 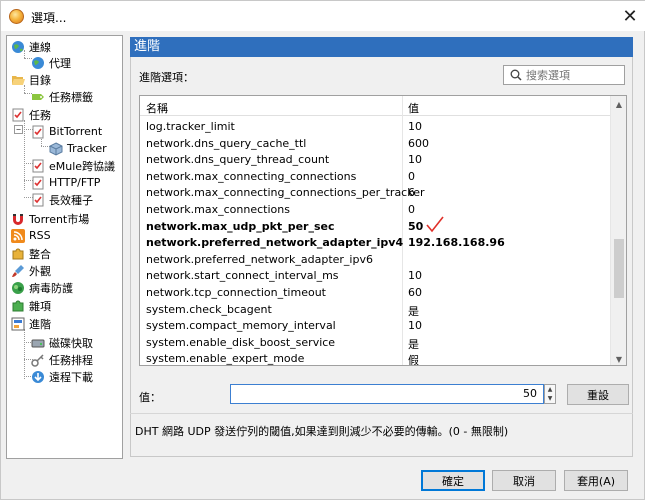 What do you see at coordinates (18, 129) in the screenshot?
I see `collapse-bittorrent-icon: −` at bounding box center [18, 129].